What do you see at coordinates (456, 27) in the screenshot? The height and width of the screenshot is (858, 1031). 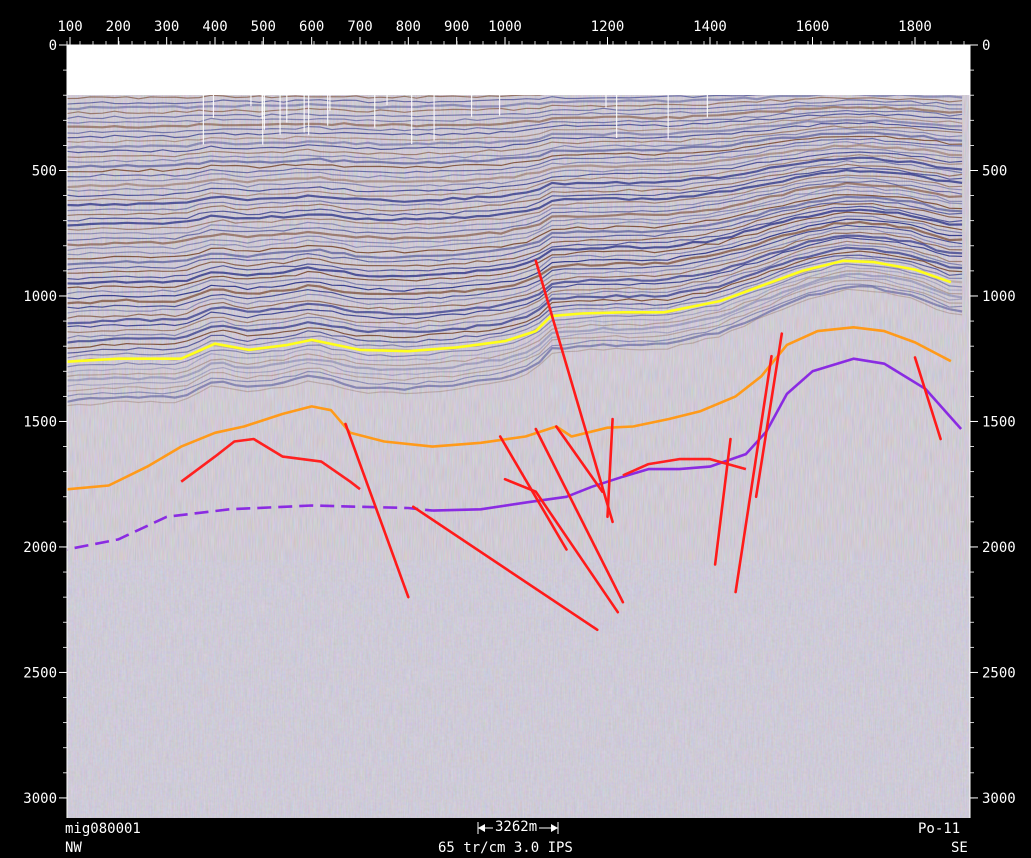 I see `trace-tick-label: 900` at bounding box center [456, 27].